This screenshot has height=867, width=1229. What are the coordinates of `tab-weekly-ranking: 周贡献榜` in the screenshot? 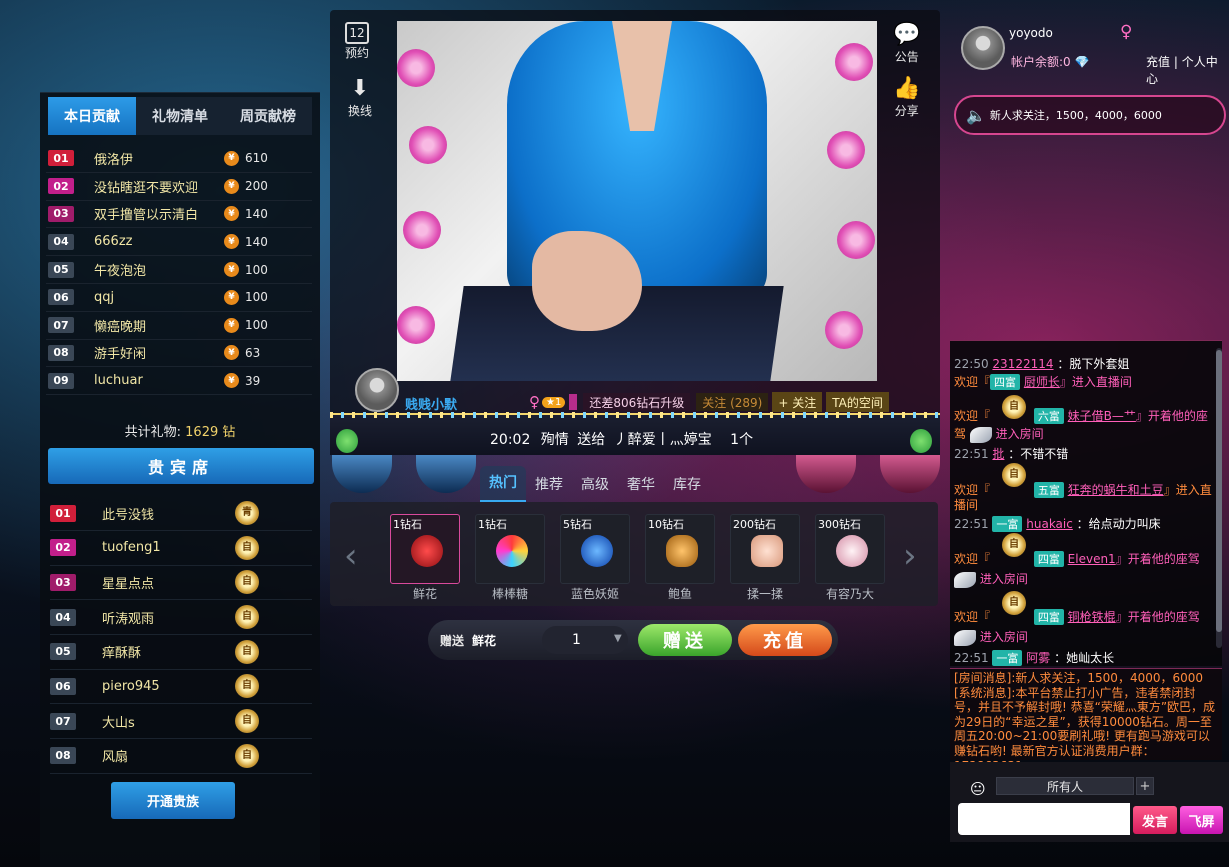 It's located at (268, 116).